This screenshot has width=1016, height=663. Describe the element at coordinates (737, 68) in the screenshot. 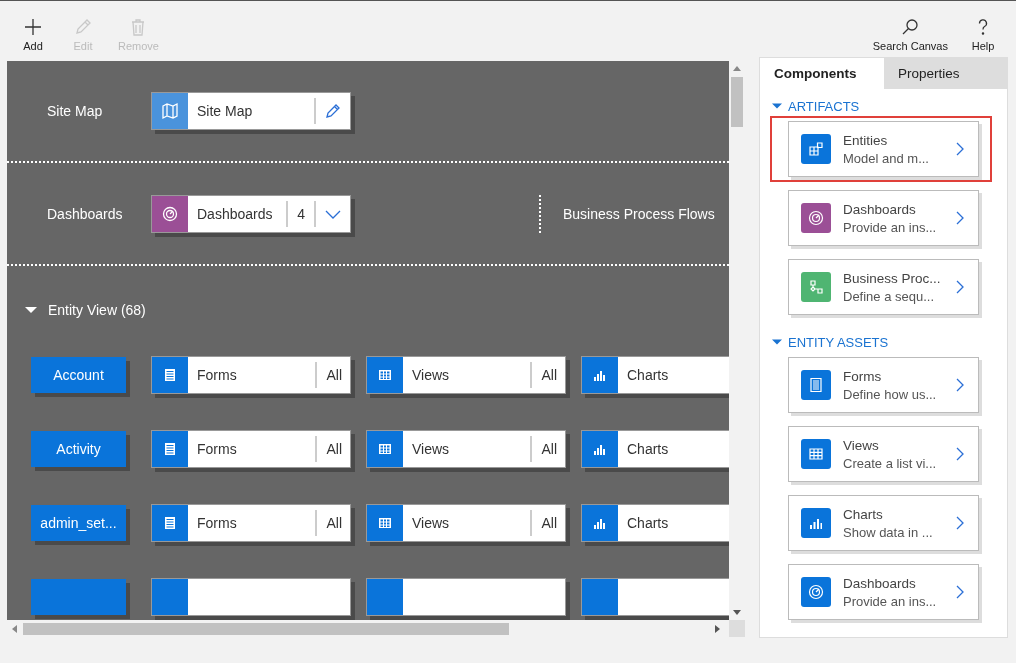

I see `scroll-up-icon` at that location.